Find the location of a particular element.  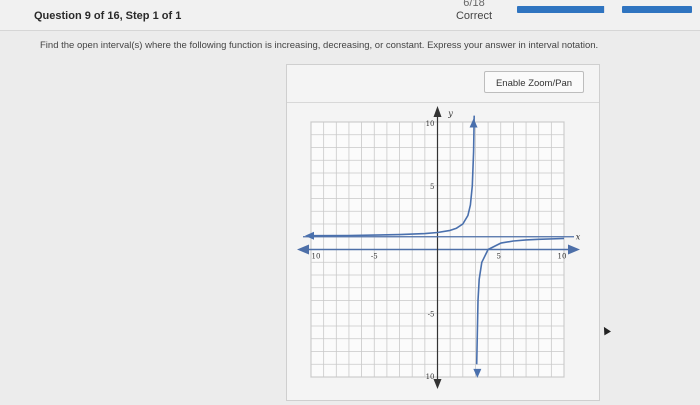

curve-arrow-left is located at coordinates (309, 235).